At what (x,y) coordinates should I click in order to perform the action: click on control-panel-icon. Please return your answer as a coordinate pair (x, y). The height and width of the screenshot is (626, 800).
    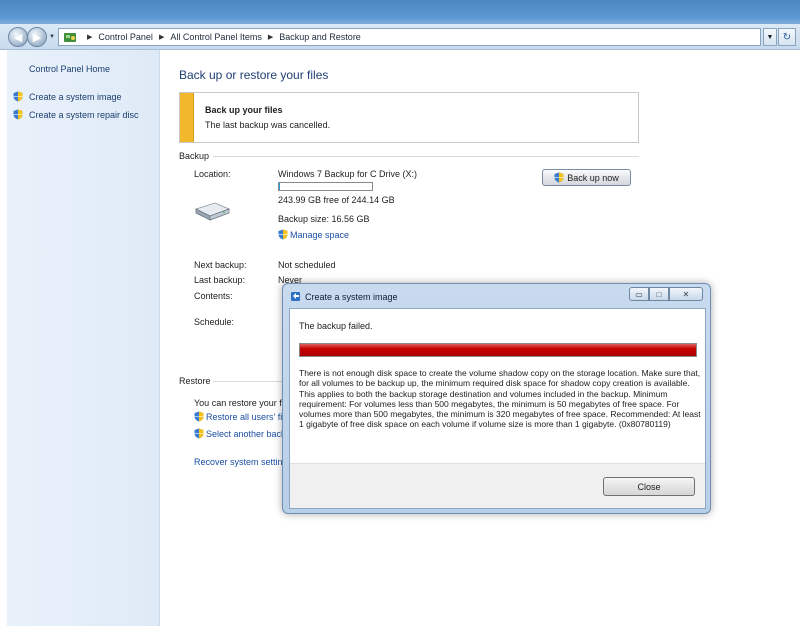
    Looking at the image, I should click on (70, 37).